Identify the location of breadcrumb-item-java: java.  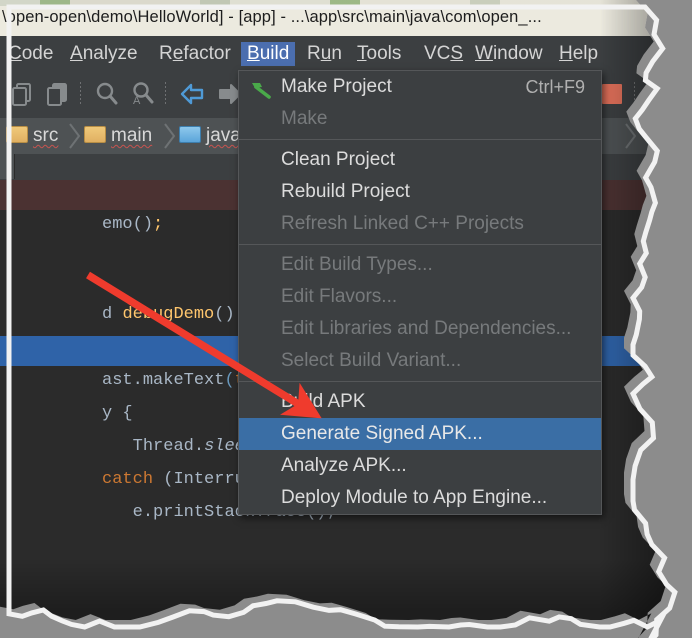
(210, 136).